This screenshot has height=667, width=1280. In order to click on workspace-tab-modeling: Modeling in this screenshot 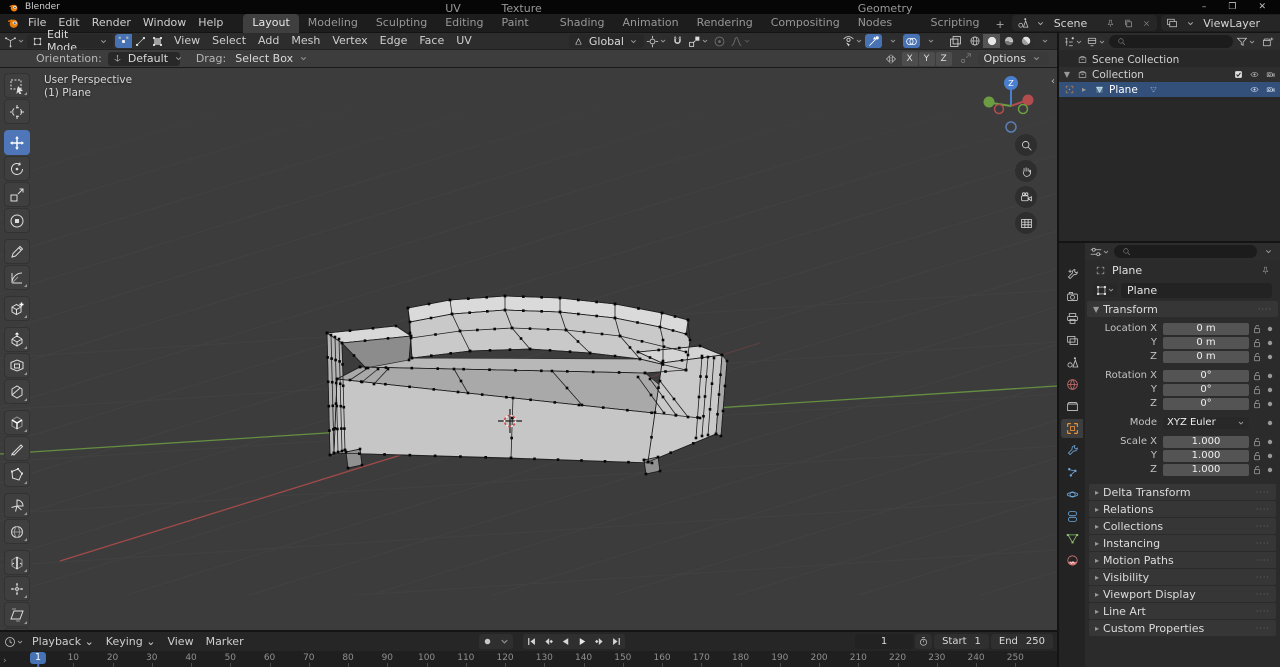, I will do `click(333, 23)`.